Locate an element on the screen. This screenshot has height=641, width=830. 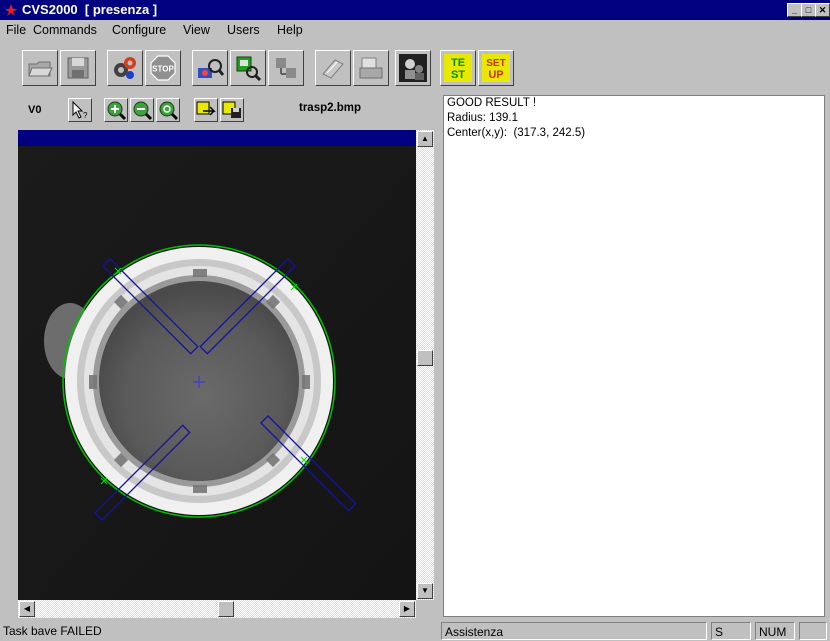
camera-zoom-icon is located at coordinates (249, 69).